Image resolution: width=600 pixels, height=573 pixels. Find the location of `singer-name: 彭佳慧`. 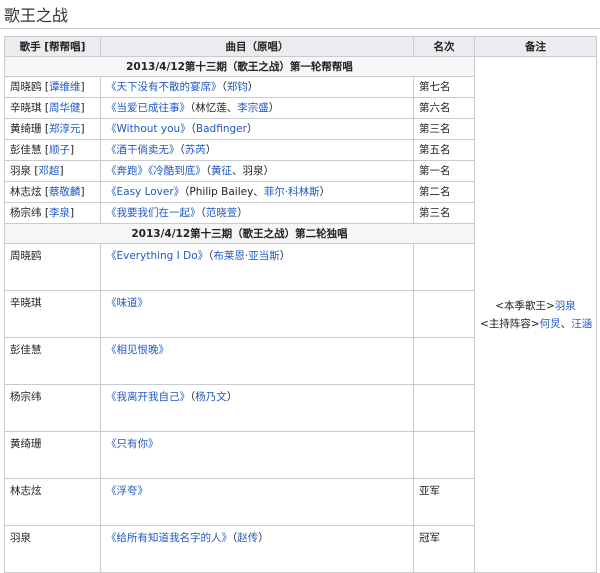

singer-name: 彭佳慧 is located at coordinates (26, 150).